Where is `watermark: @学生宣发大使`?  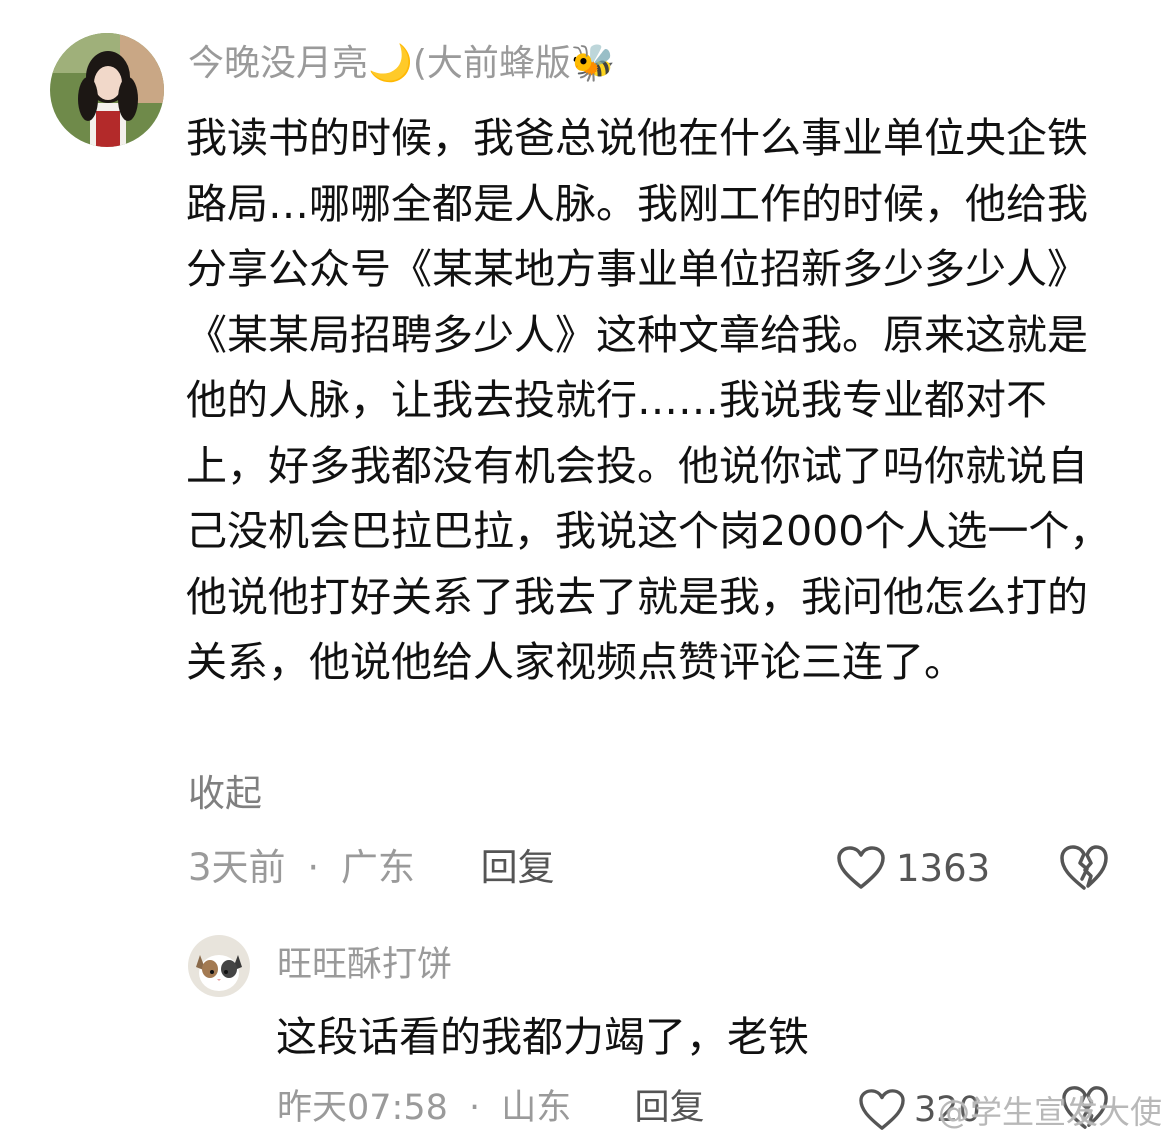 watermark: @学生宣发大使 is located at coordinates (1050, 1112).